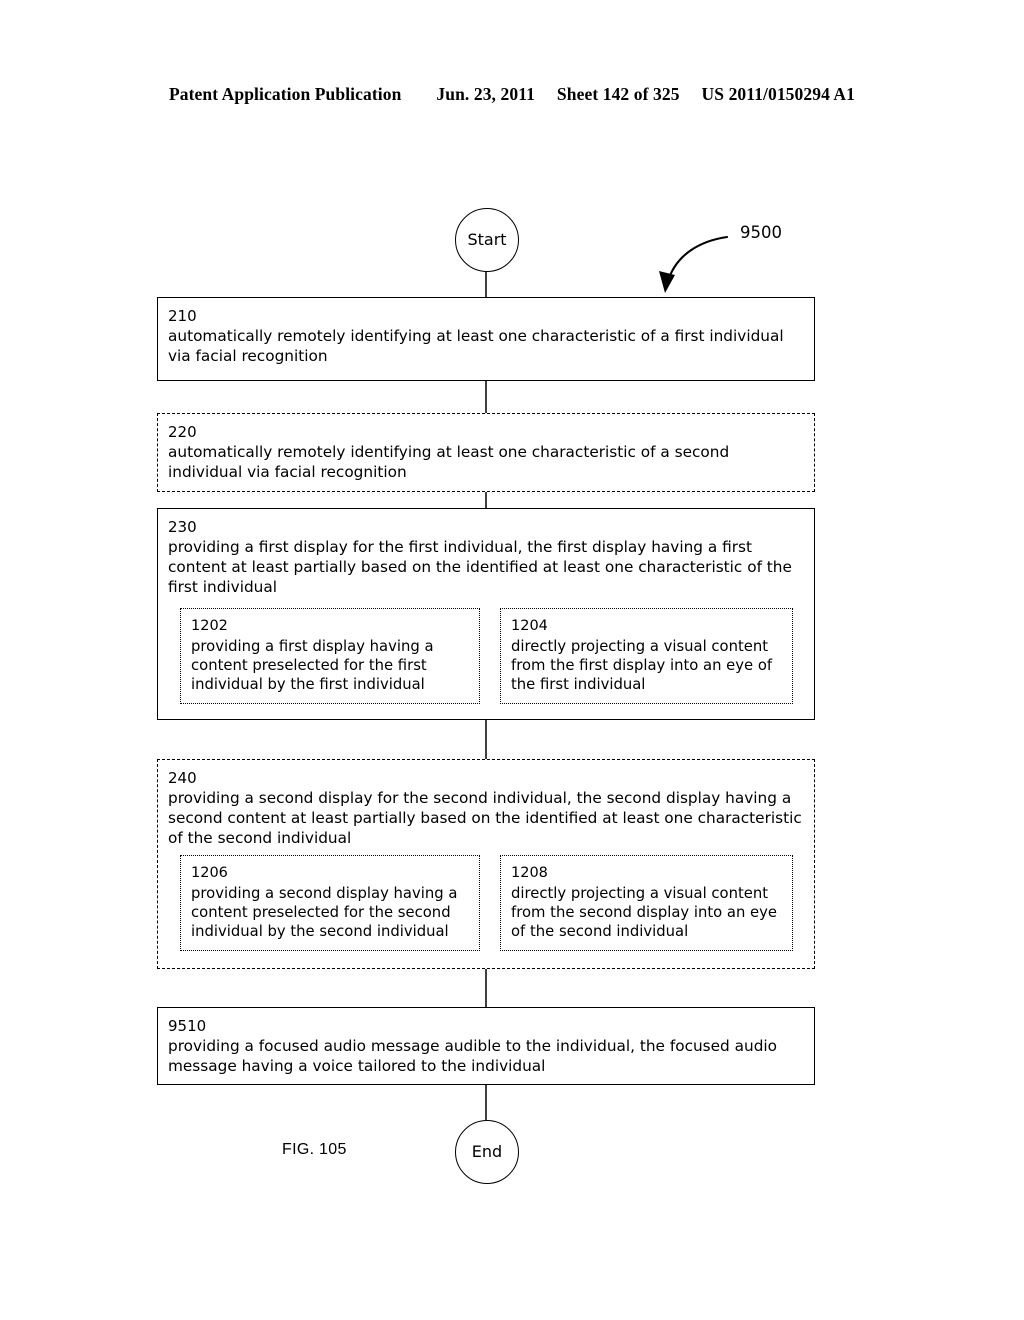  Describe the element at coordinates (182, 432) in the screenshot. I see `step-number-220: 220` at that location.